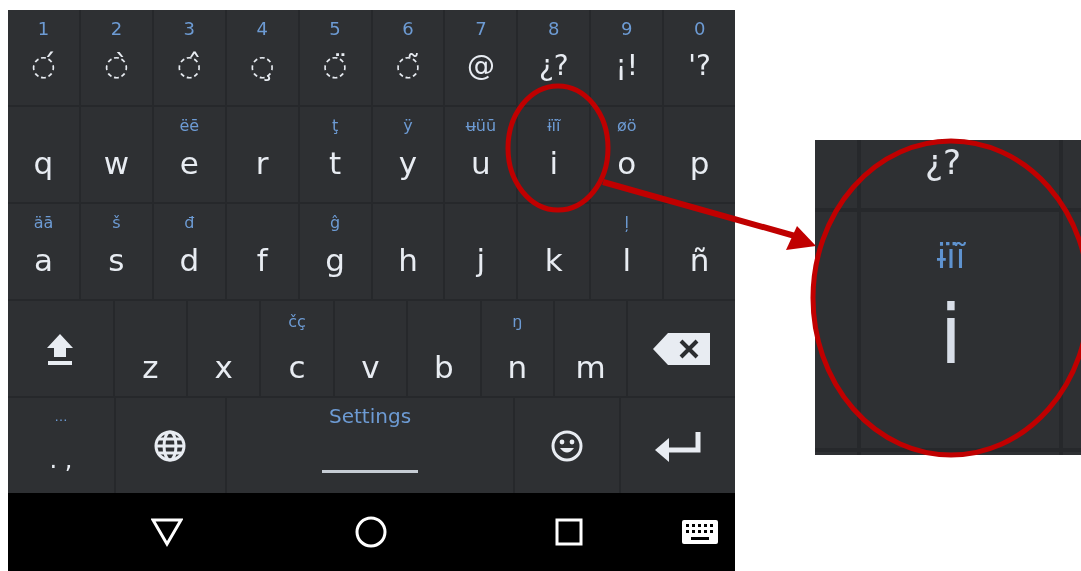  I want to click on key: 7 @, so click(481, 57).